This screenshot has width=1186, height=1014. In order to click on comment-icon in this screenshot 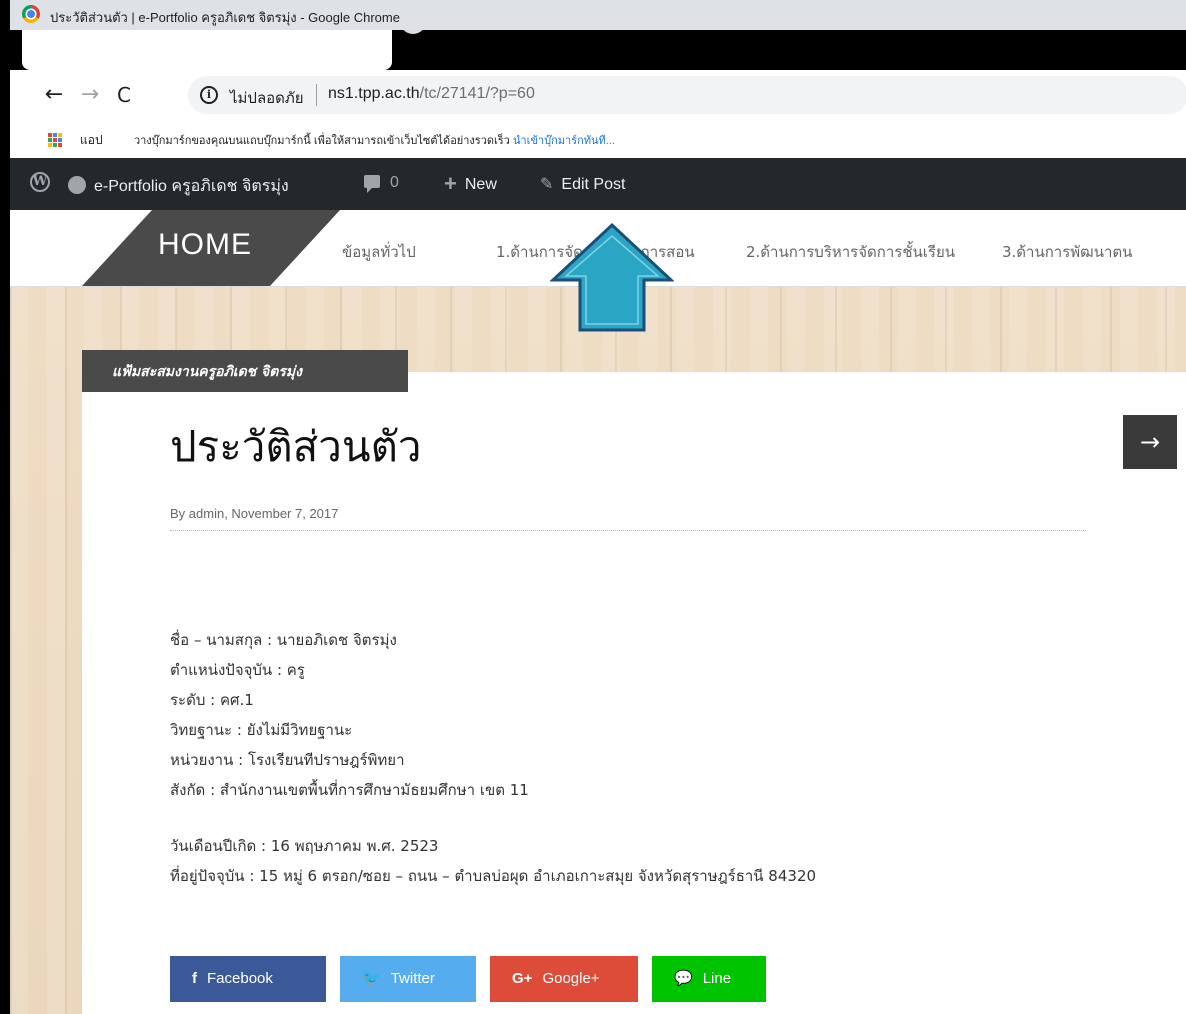, I will do `click(372, 184)`.